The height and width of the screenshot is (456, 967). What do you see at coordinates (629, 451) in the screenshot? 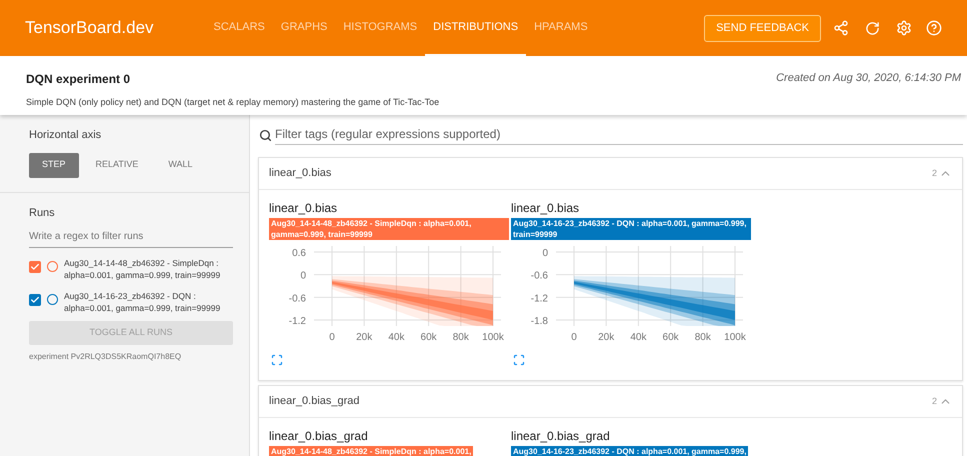
I see `run-label: Aug30_14-16-23_zb46392 - DQN : alpha=0.001, gamma=0.999,` at bounding box center [629, 451].